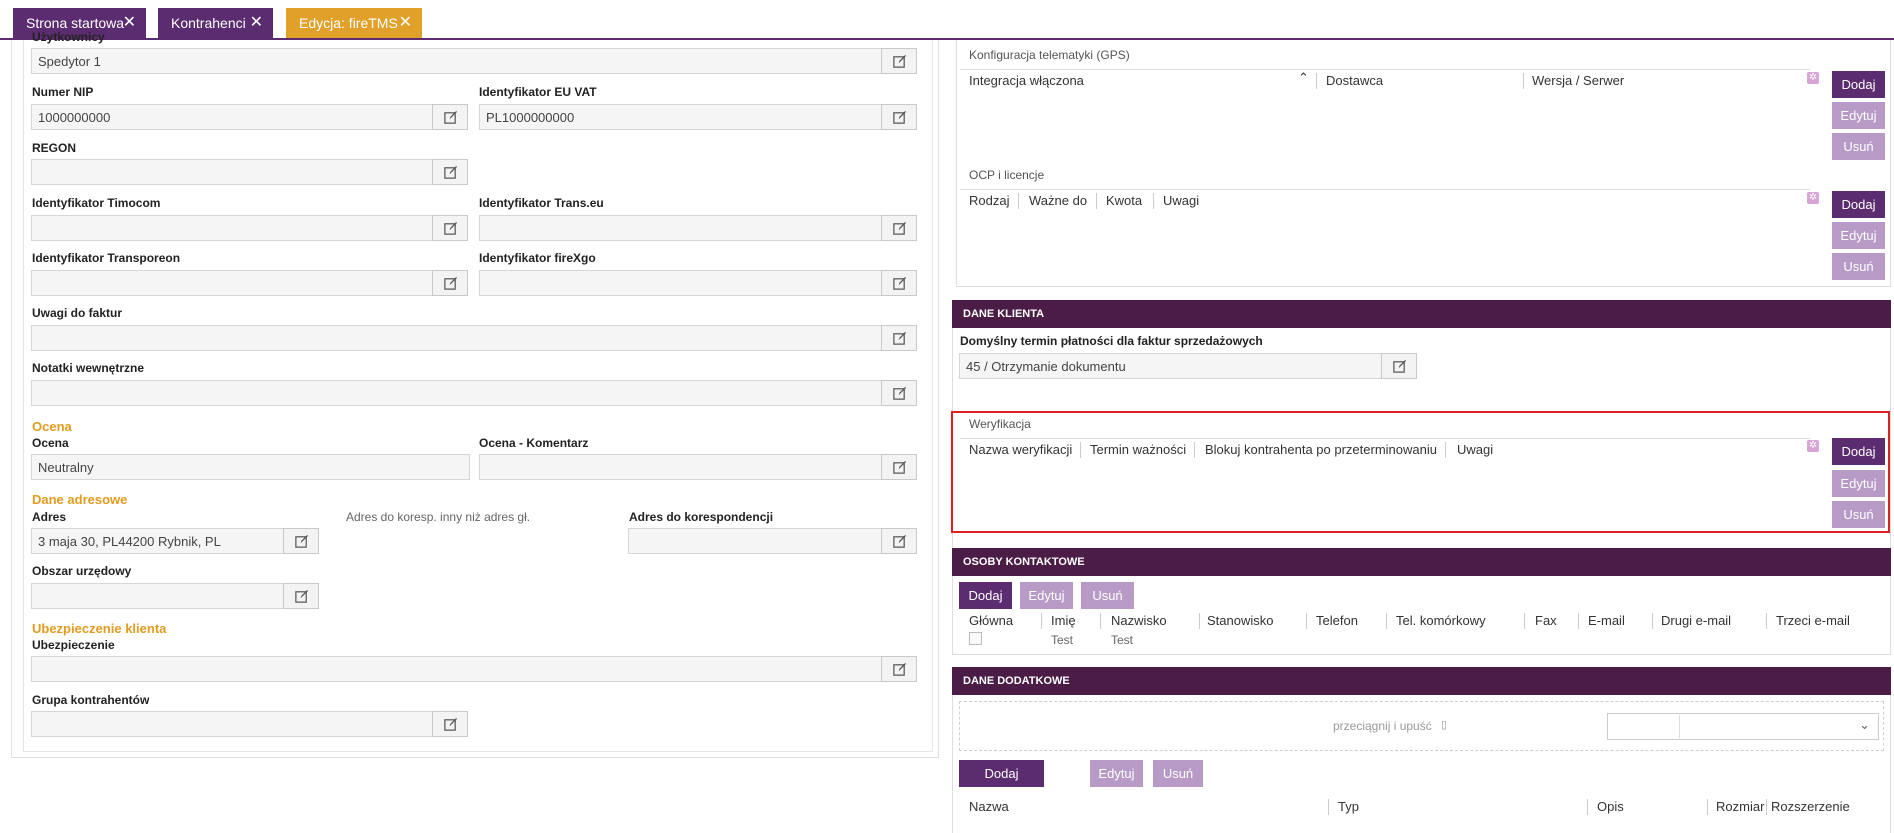 This screenshot has width=1894, height=833. Describe the element at coordinates (1858, 146) in the screenshot. I see `gps-remove-button: Usuń` at that location.